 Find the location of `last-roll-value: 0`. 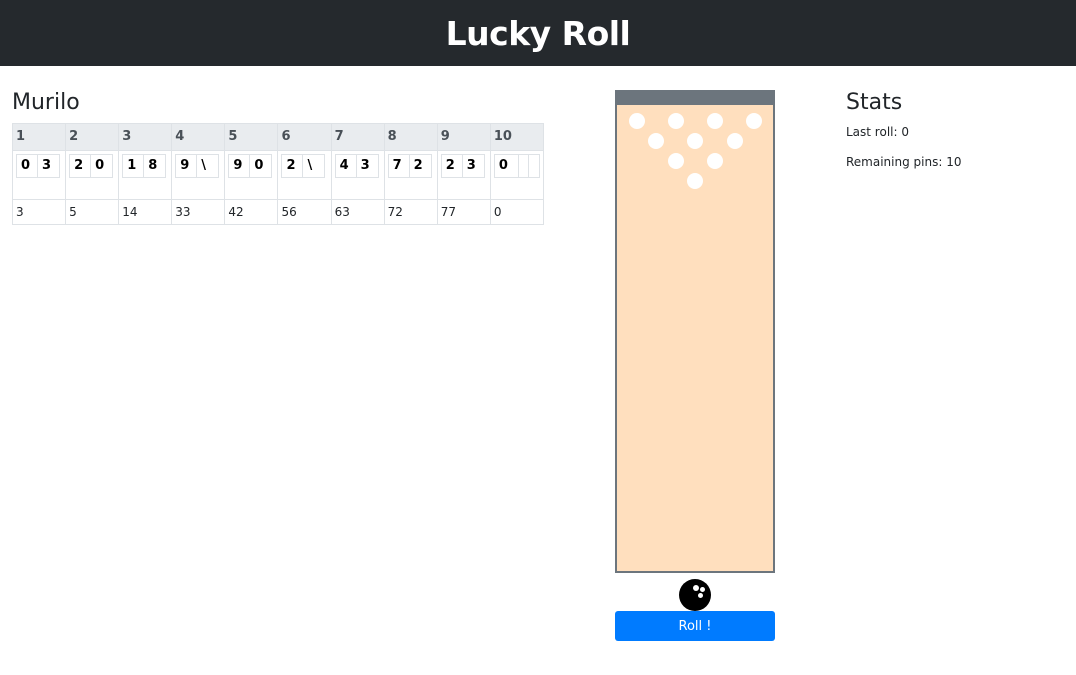

last-roll-value: 0 is located at coordinates (905, 132).